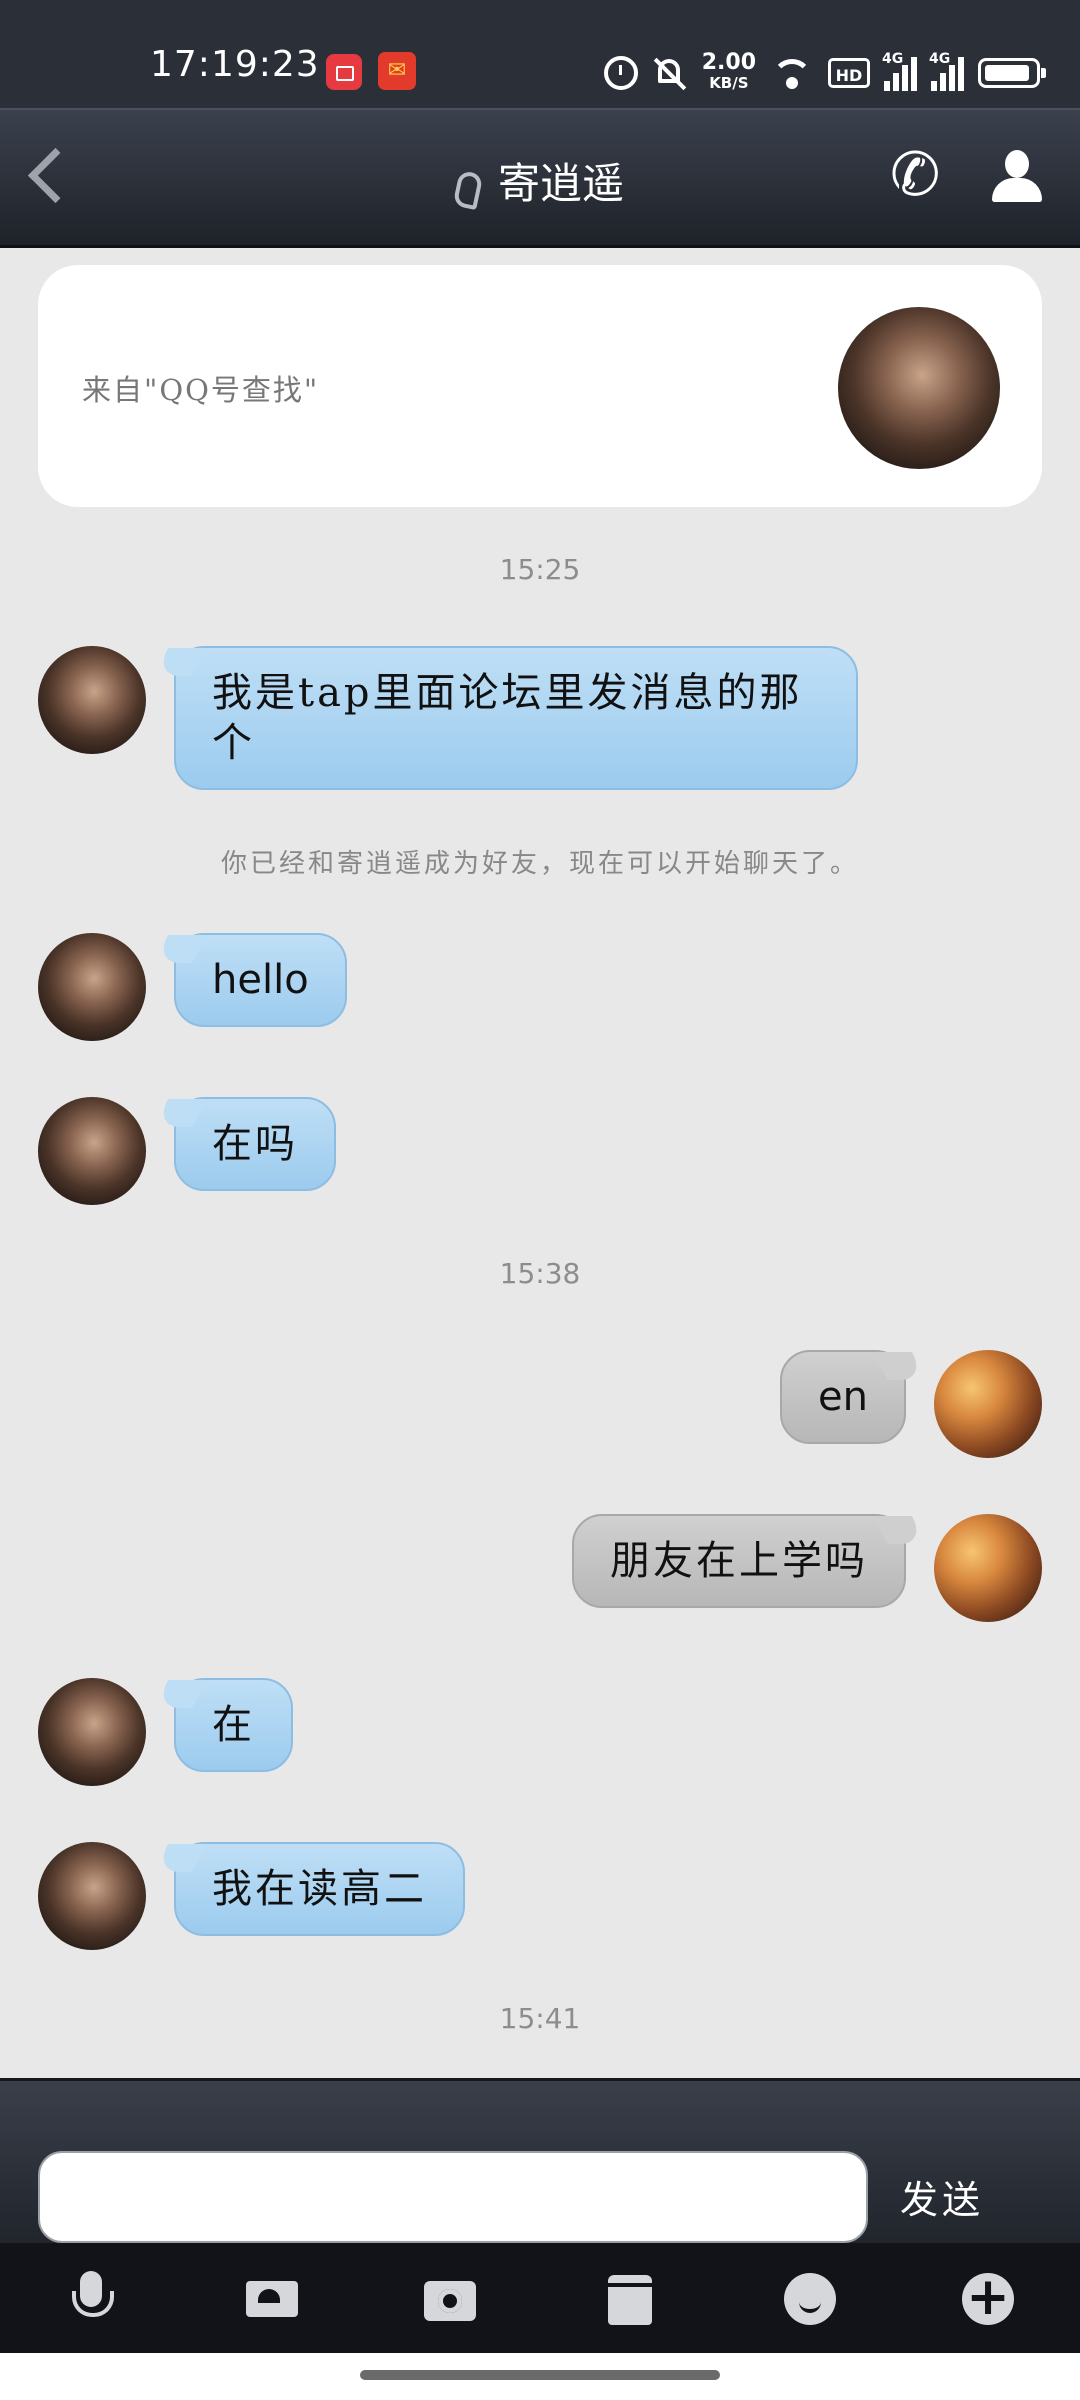 The height and width of the screenshot is (2400, 1080). Describe the element at coordinates (319, 1889) in the screenshot. I see `message-bubble-incoming: 我在读高二` at that location.